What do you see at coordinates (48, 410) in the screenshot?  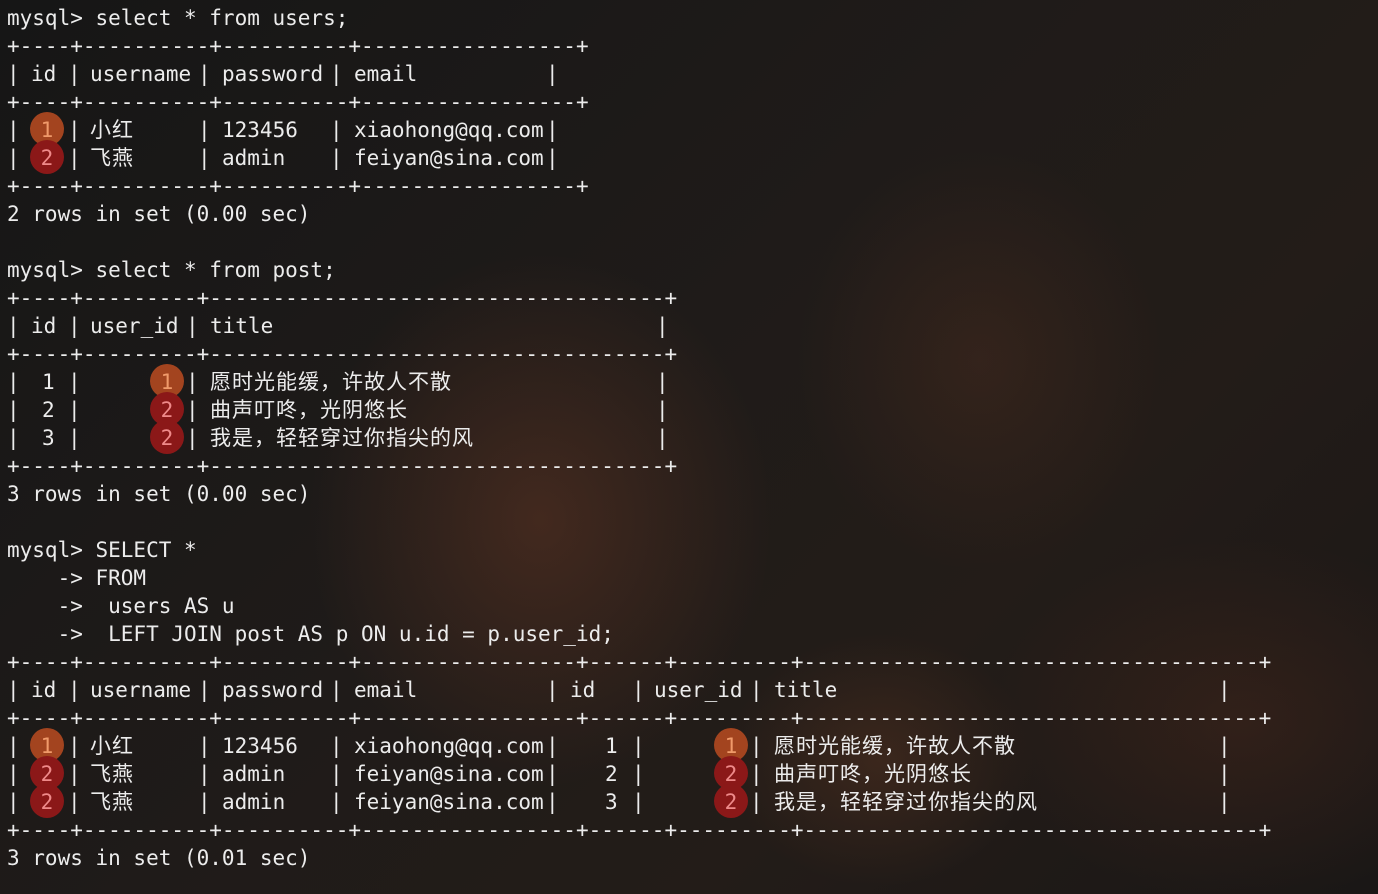 I see `cell-id: 2` at bounding box center [48, 410].